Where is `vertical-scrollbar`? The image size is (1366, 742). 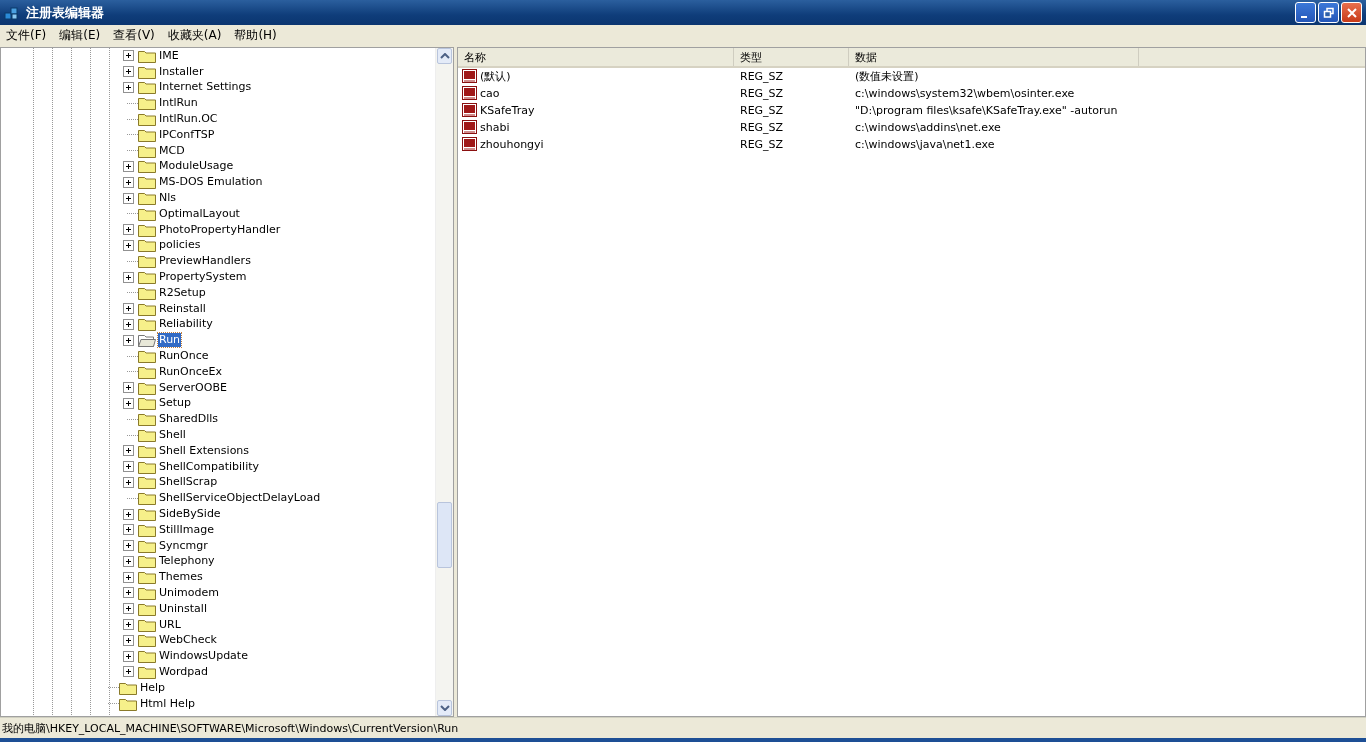
vertical-scrollbar is located at coordinates (444, 382).